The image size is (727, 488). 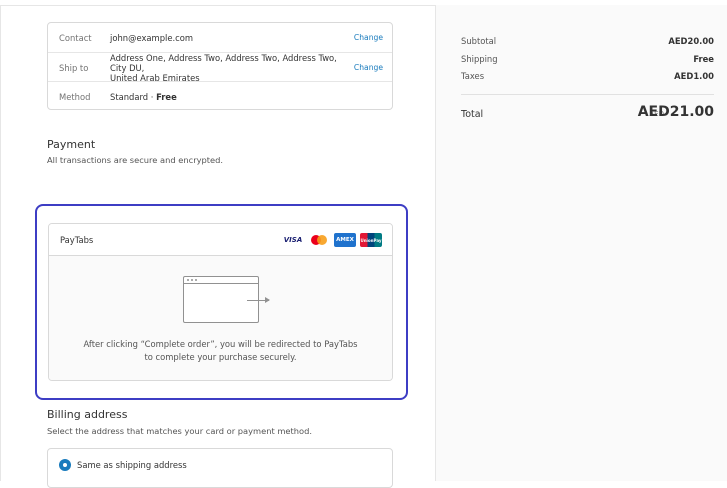 I want to click on redirect-line2: to complete your purchase securely., so click(x=220, y=356).